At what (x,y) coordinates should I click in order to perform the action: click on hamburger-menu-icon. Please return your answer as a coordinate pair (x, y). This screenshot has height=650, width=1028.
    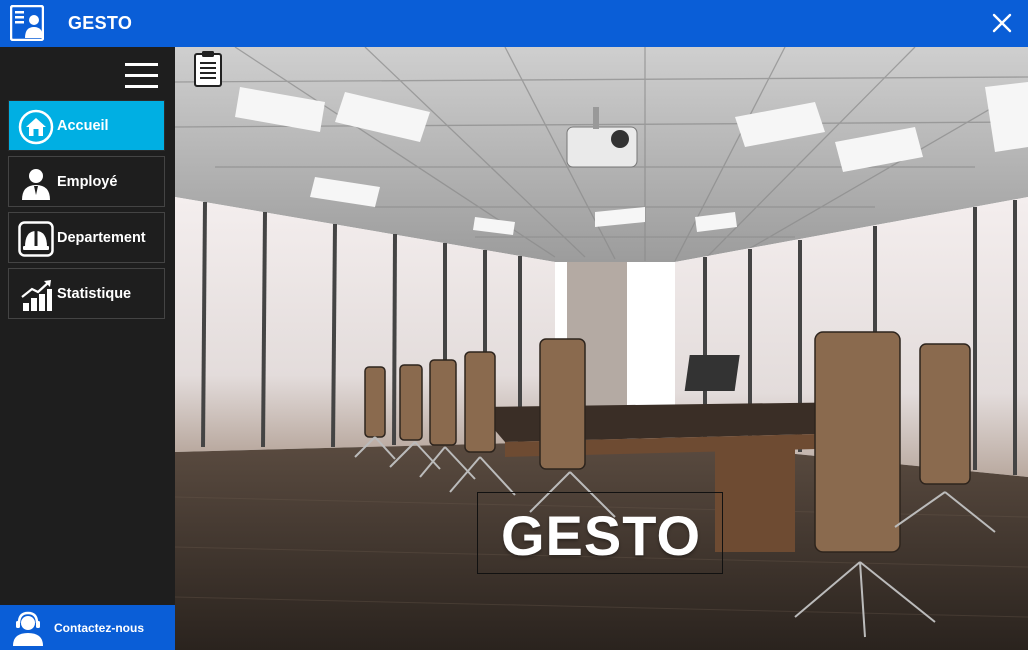
    Looking at the image, I should click on (142, 76).